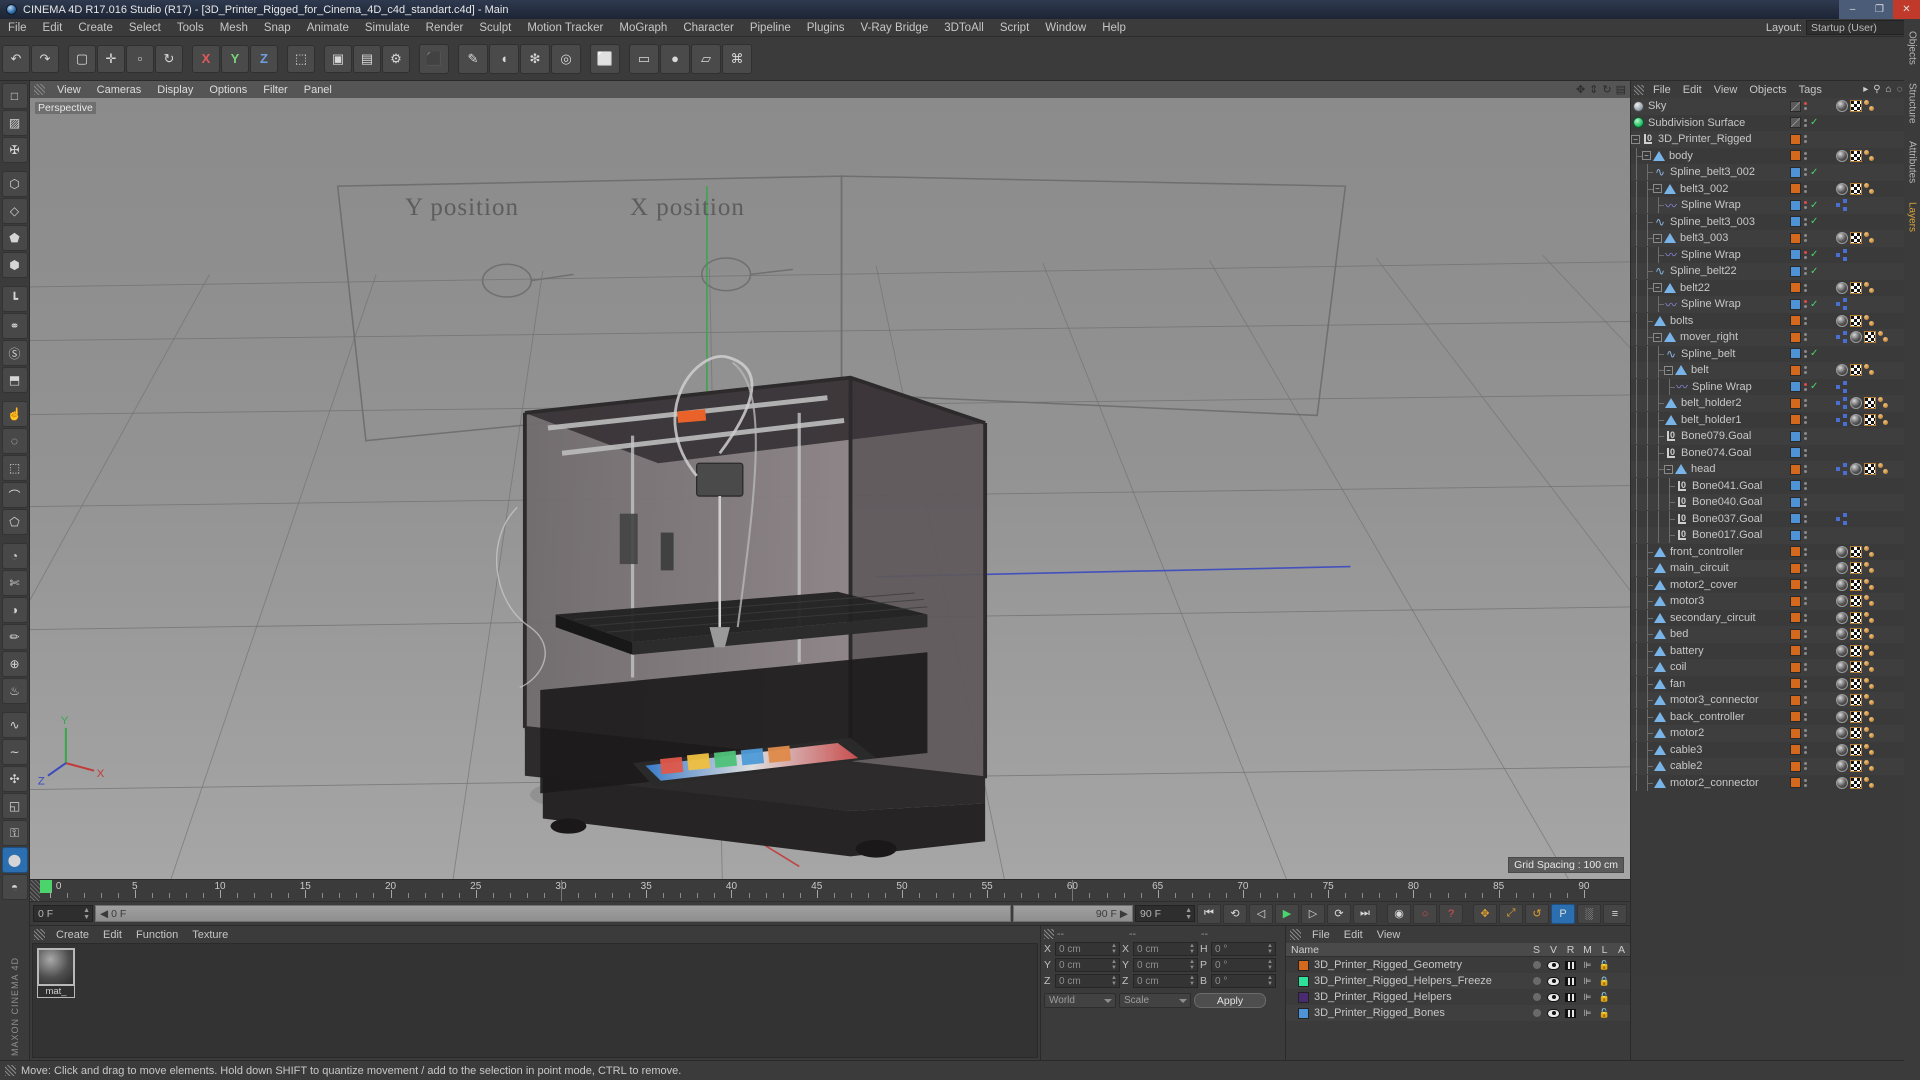 The height and width of the screenshot is (1080, 1920). I want to click on object-axis-button: ✠, so click(14, 150).